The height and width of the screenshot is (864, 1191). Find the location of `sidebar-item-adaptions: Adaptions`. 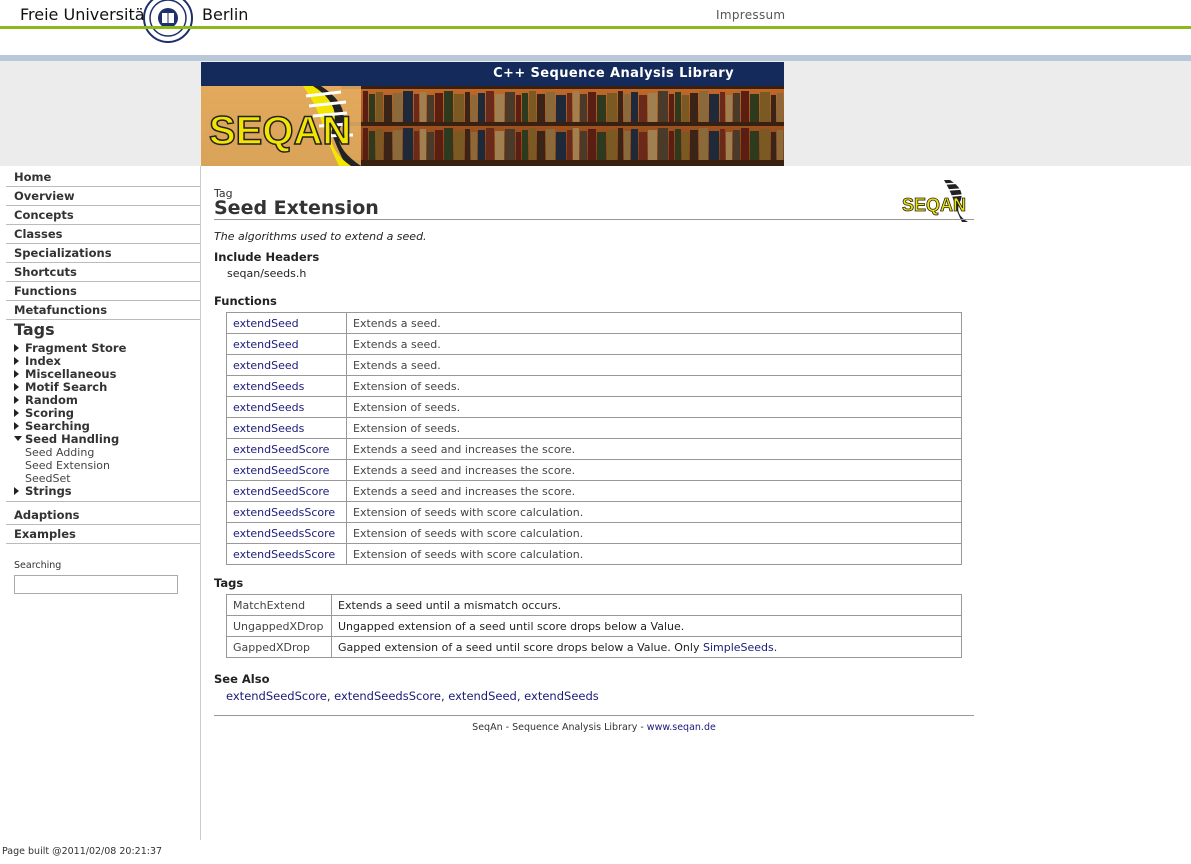

sidebar-item-adaptions: Adaptions is located at coordinates (103, 515).